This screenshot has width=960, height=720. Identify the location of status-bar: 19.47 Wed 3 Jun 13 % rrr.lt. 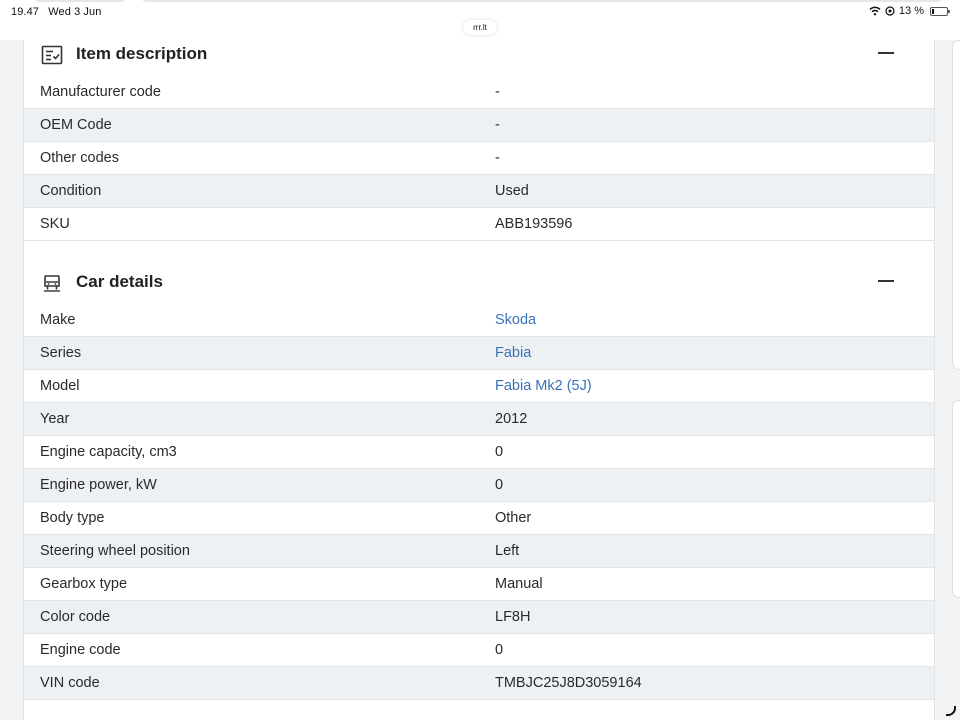
(480, 20).